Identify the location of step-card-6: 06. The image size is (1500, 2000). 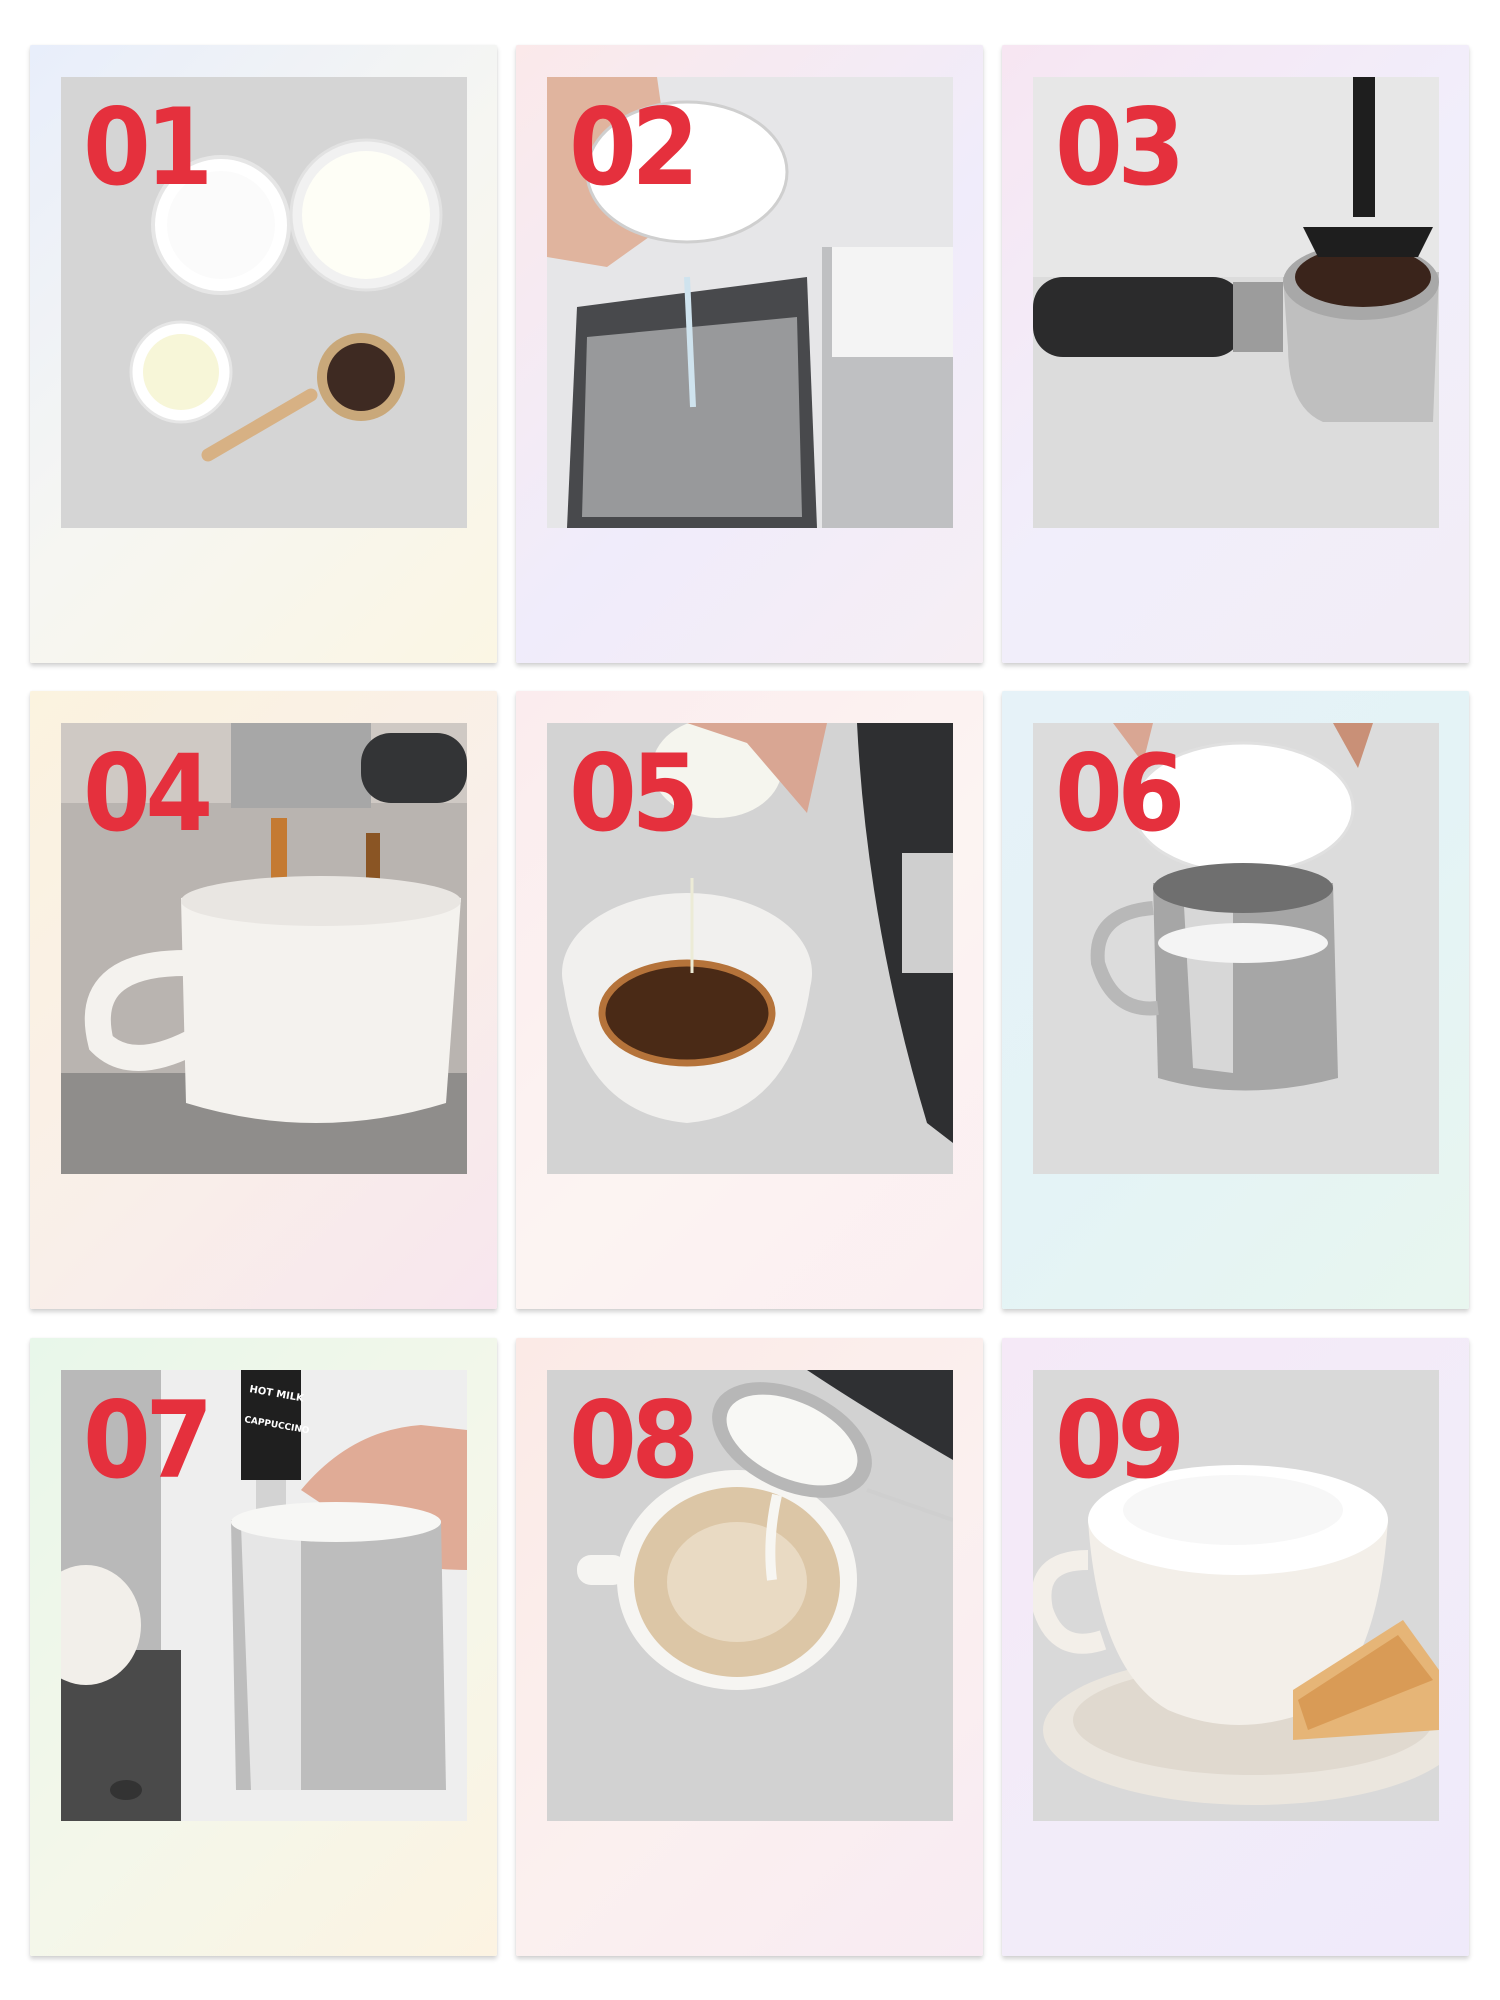
(1235, 1000).